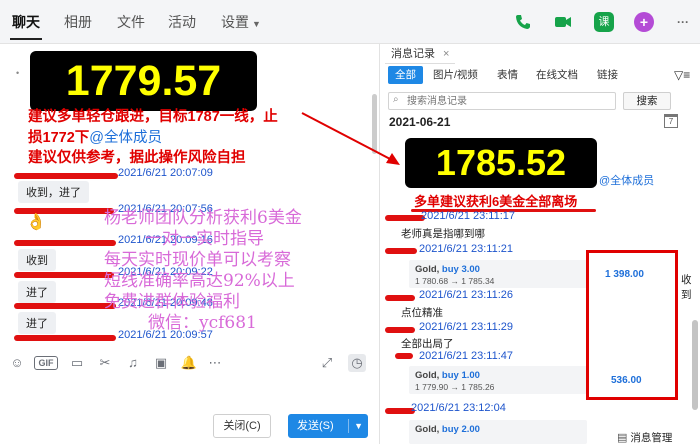  I want to click on search-button-label: 搜索, so click(647, 101).